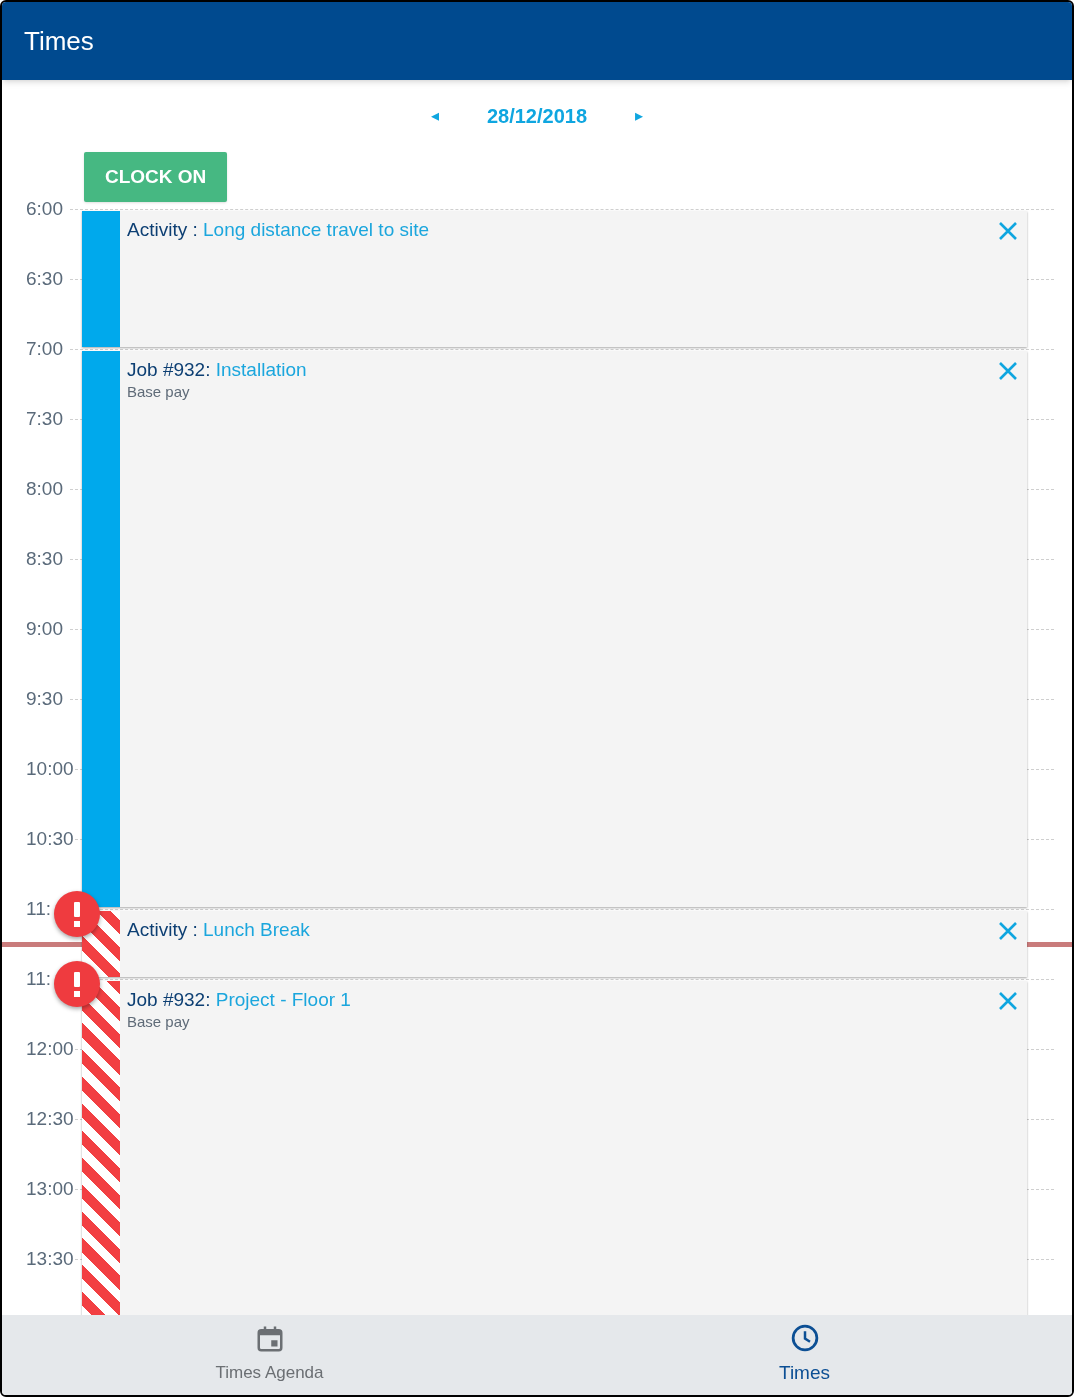 The width and height of the screenshot is (1074, 1397). What do you see at coordinates (554, 944) in the screenshot?
I see `time-entry-card: Activity : Lunch Break` at bounding box center [554, 944].